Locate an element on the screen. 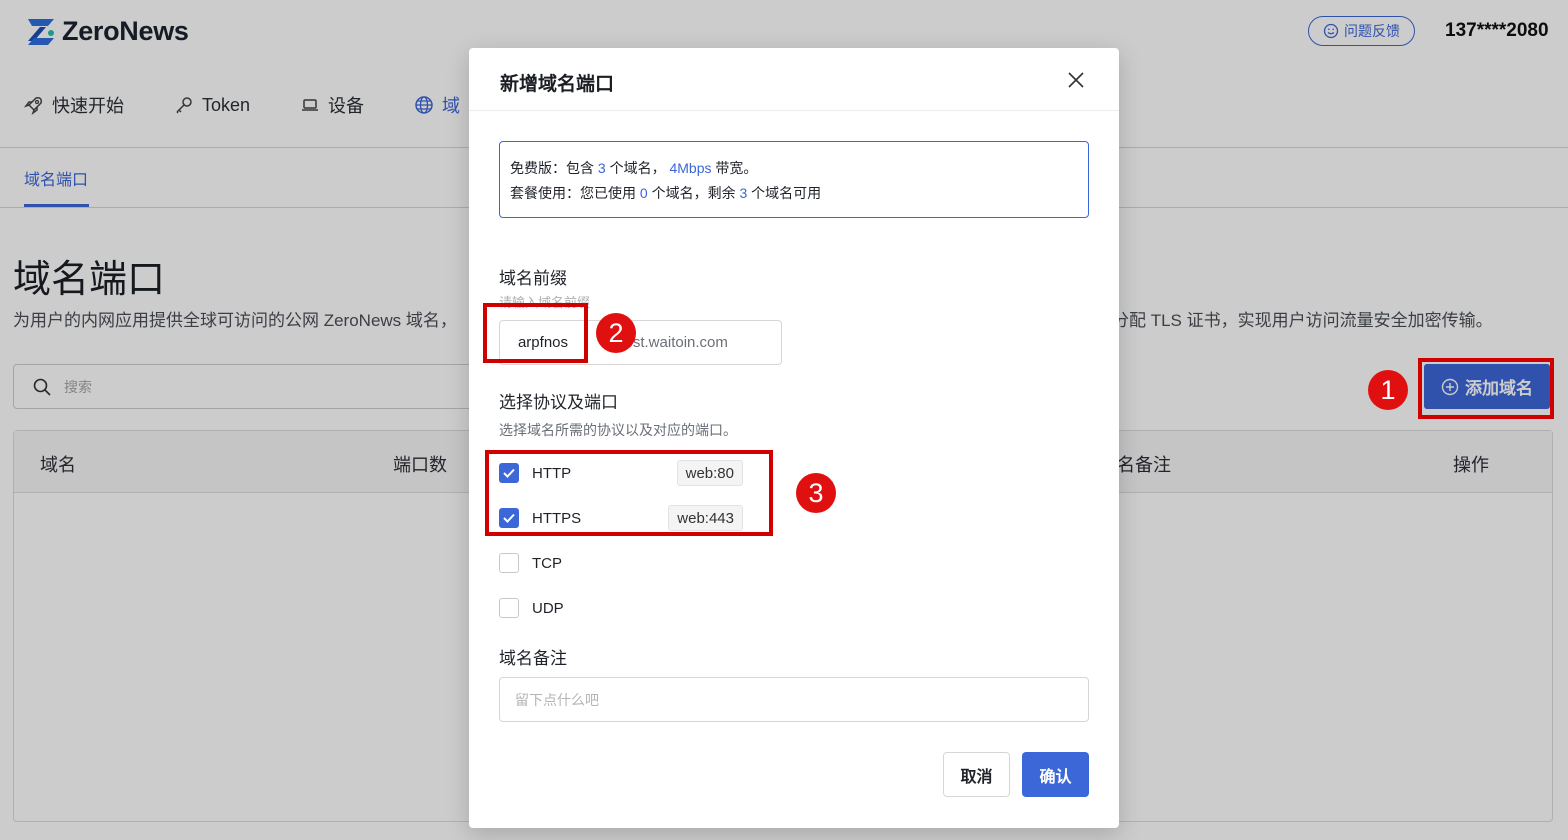 Image resolution: width=1568 pixels, height=840 pixels. close-icon is located at coordinates (1076, 80).